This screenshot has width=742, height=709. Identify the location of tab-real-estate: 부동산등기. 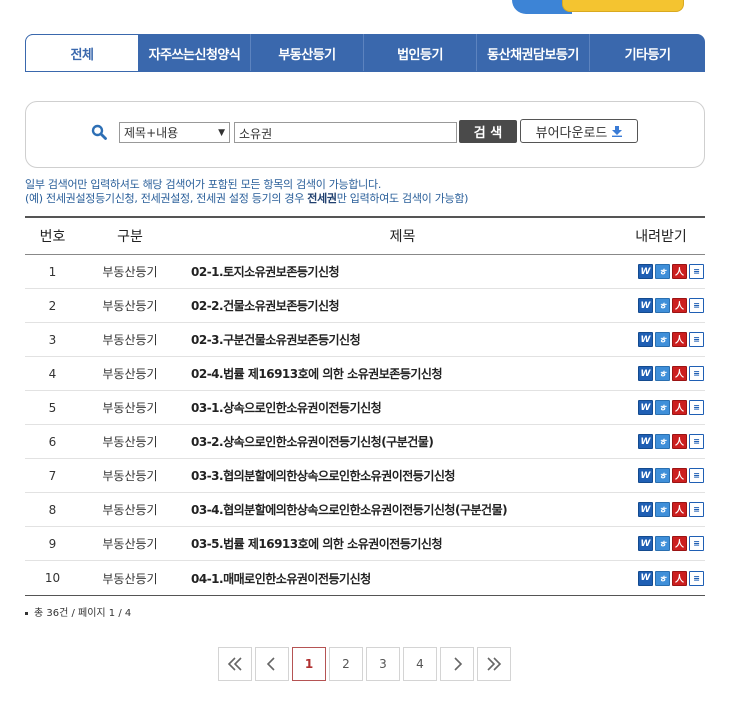
(307, 52).